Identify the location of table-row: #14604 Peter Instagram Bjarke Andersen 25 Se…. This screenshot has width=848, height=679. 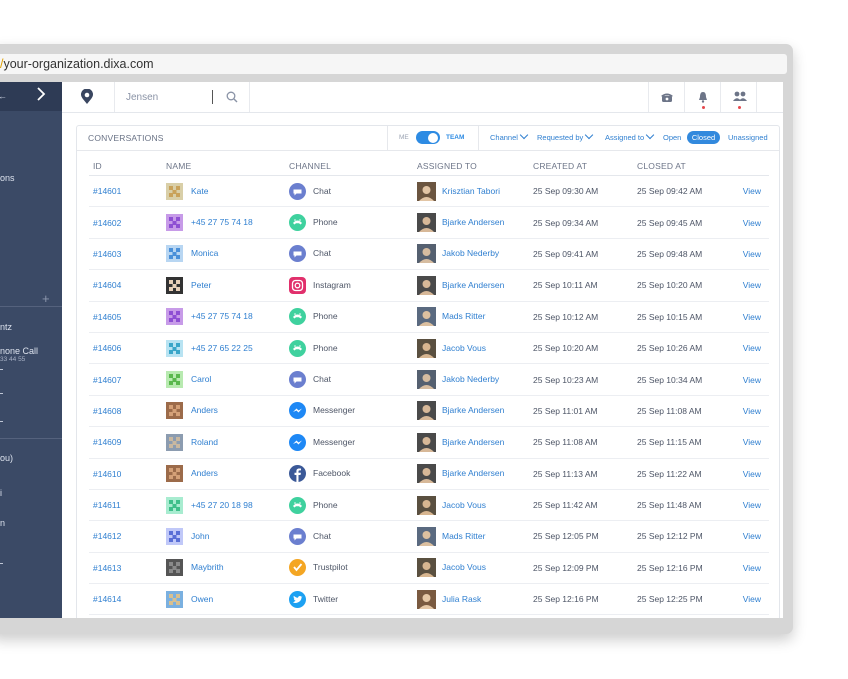
(429, 285).